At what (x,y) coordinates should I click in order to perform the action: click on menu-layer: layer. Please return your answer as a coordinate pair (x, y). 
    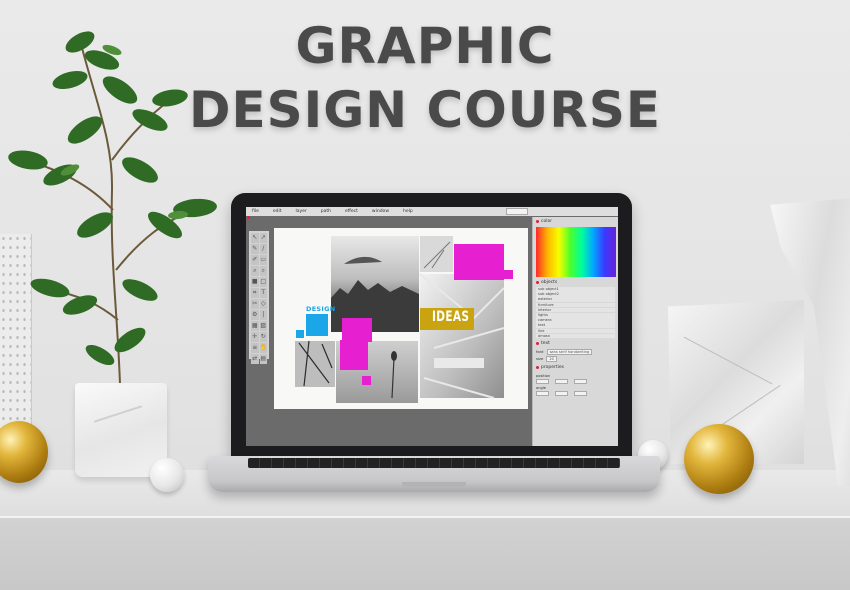
    Looking at the image, I should click on (301, 211).